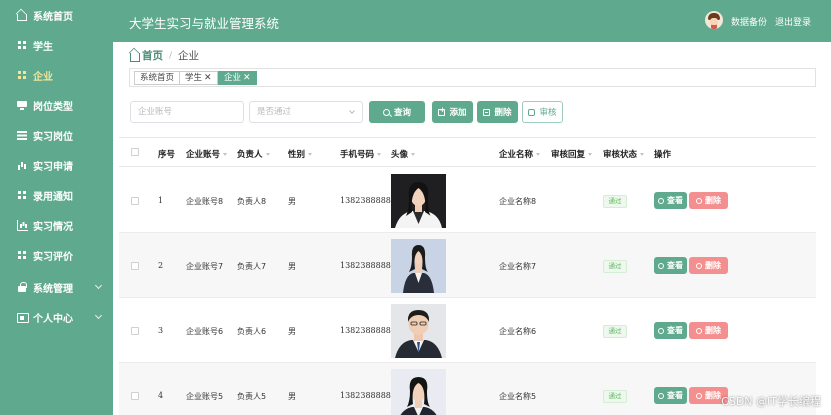 Image resolution: width=831 pixels, height=415 pixels. I want to click on col-manager: 负责人, so click(253, 154).